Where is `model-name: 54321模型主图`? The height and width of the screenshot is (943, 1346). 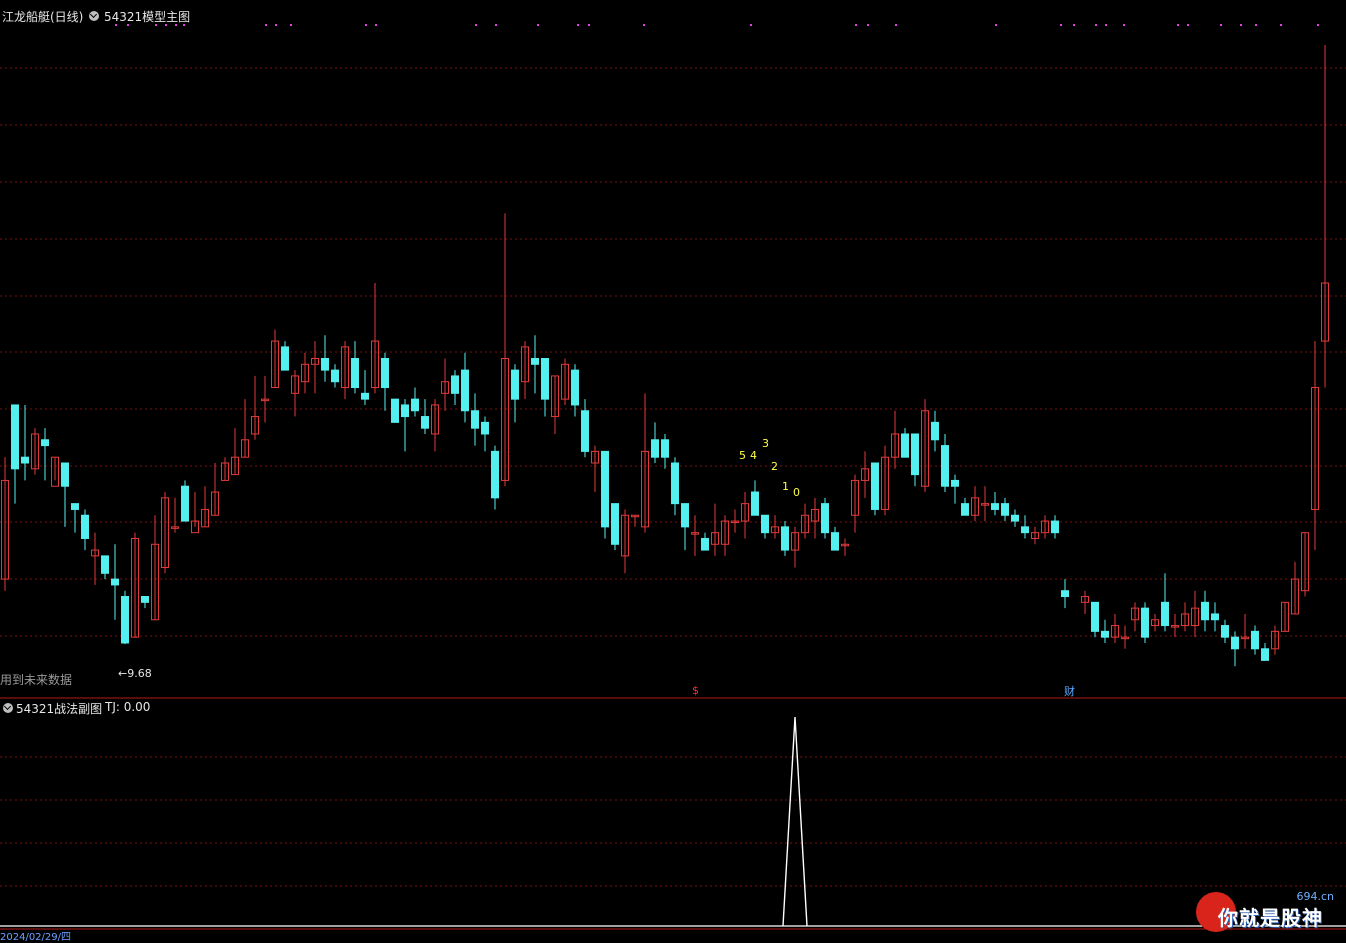
model-name: 54321模型主图 is located at coordinates (147, 16).